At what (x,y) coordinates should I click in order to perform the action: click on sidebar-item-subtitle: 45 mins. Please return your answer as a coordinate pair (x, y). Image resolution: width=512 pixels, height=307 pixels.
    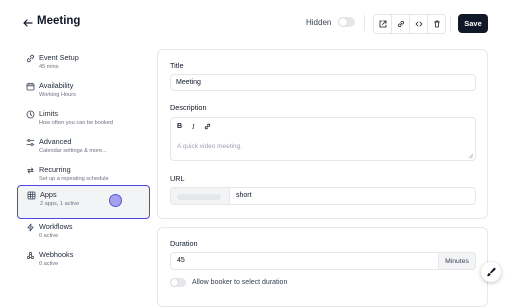
    Looking at the image, I should click on (49, 67).